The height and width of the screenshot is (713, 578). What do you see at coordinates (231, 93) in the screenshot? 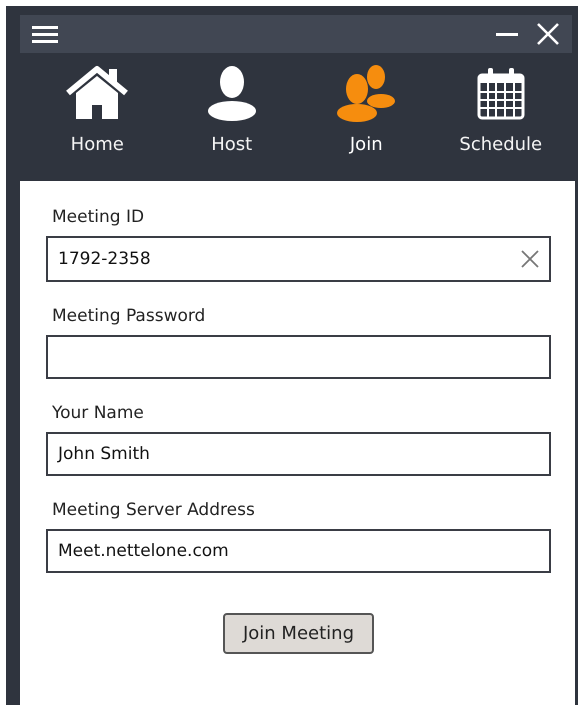
I see `person-icon` at bounding box center [231, 93].